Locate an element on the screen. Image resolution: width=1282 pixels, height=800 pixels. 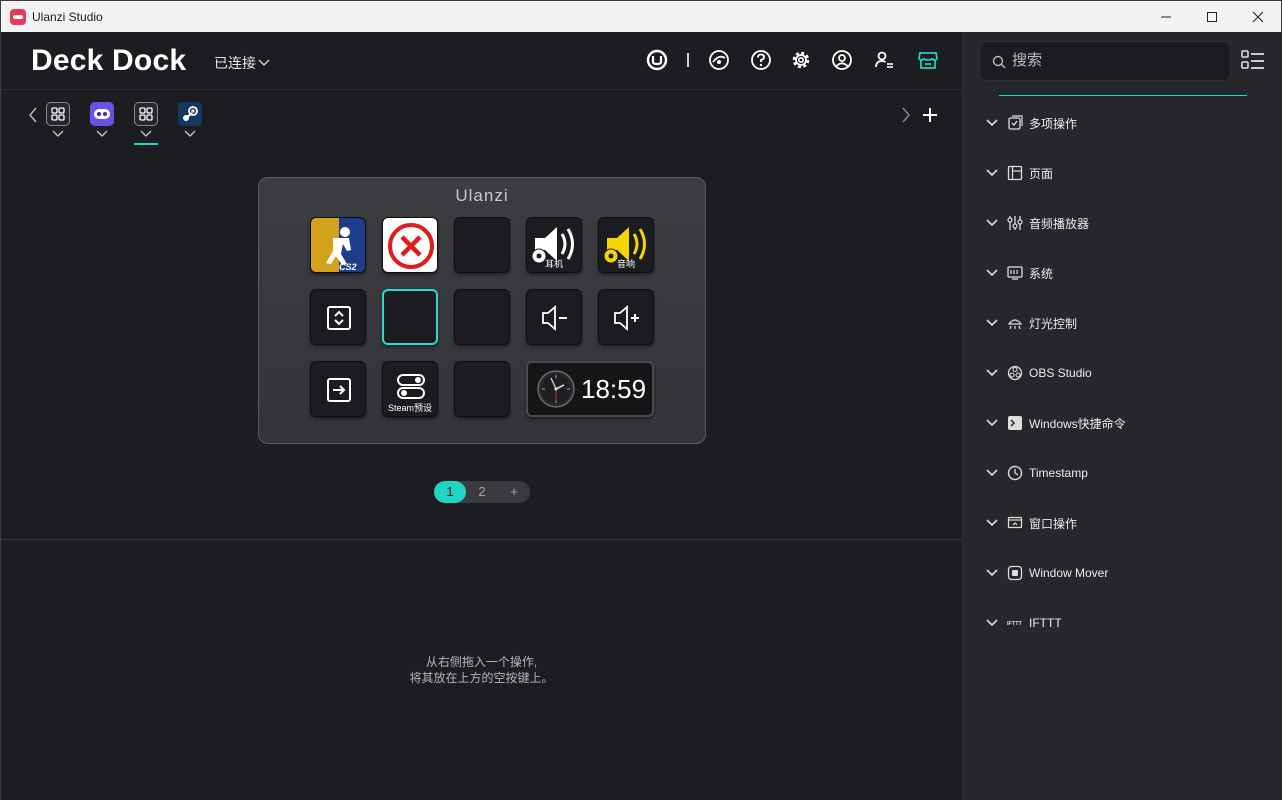
help-icon is located at coordinates (761, 60).